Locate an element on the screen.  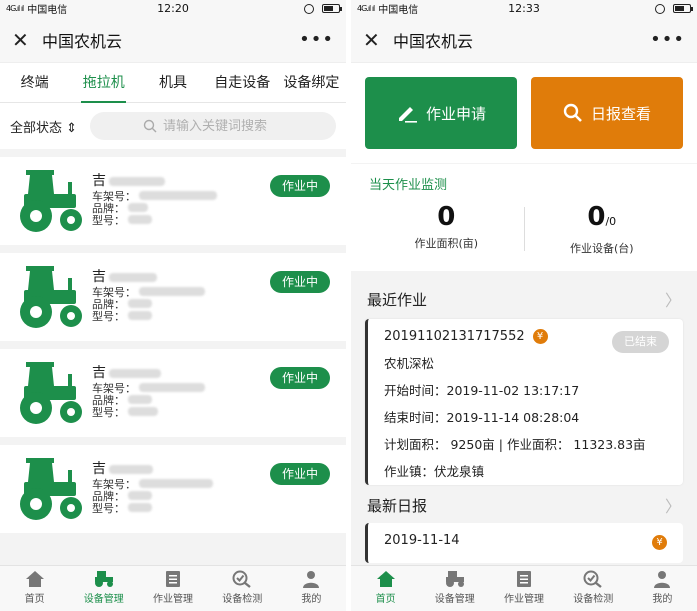
tab-tractor: 拖拉机 is located at coordinates (103, 83).